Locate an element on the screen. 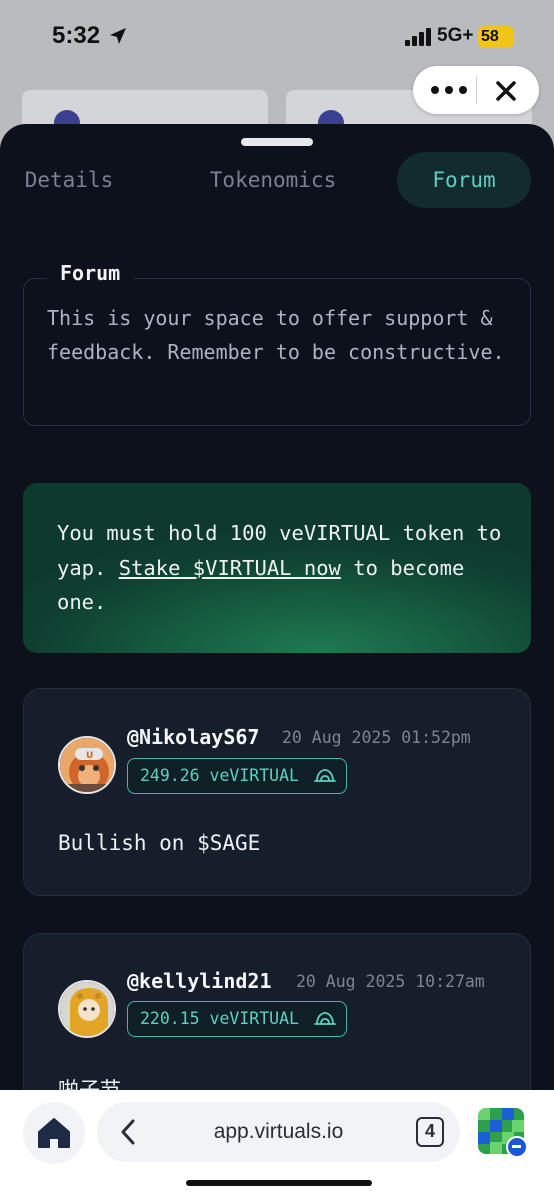 The height and width of the screenshot is (1200, 554). post-date: 20 Aug 2025 10:27am is located at coordinates (390, 981).